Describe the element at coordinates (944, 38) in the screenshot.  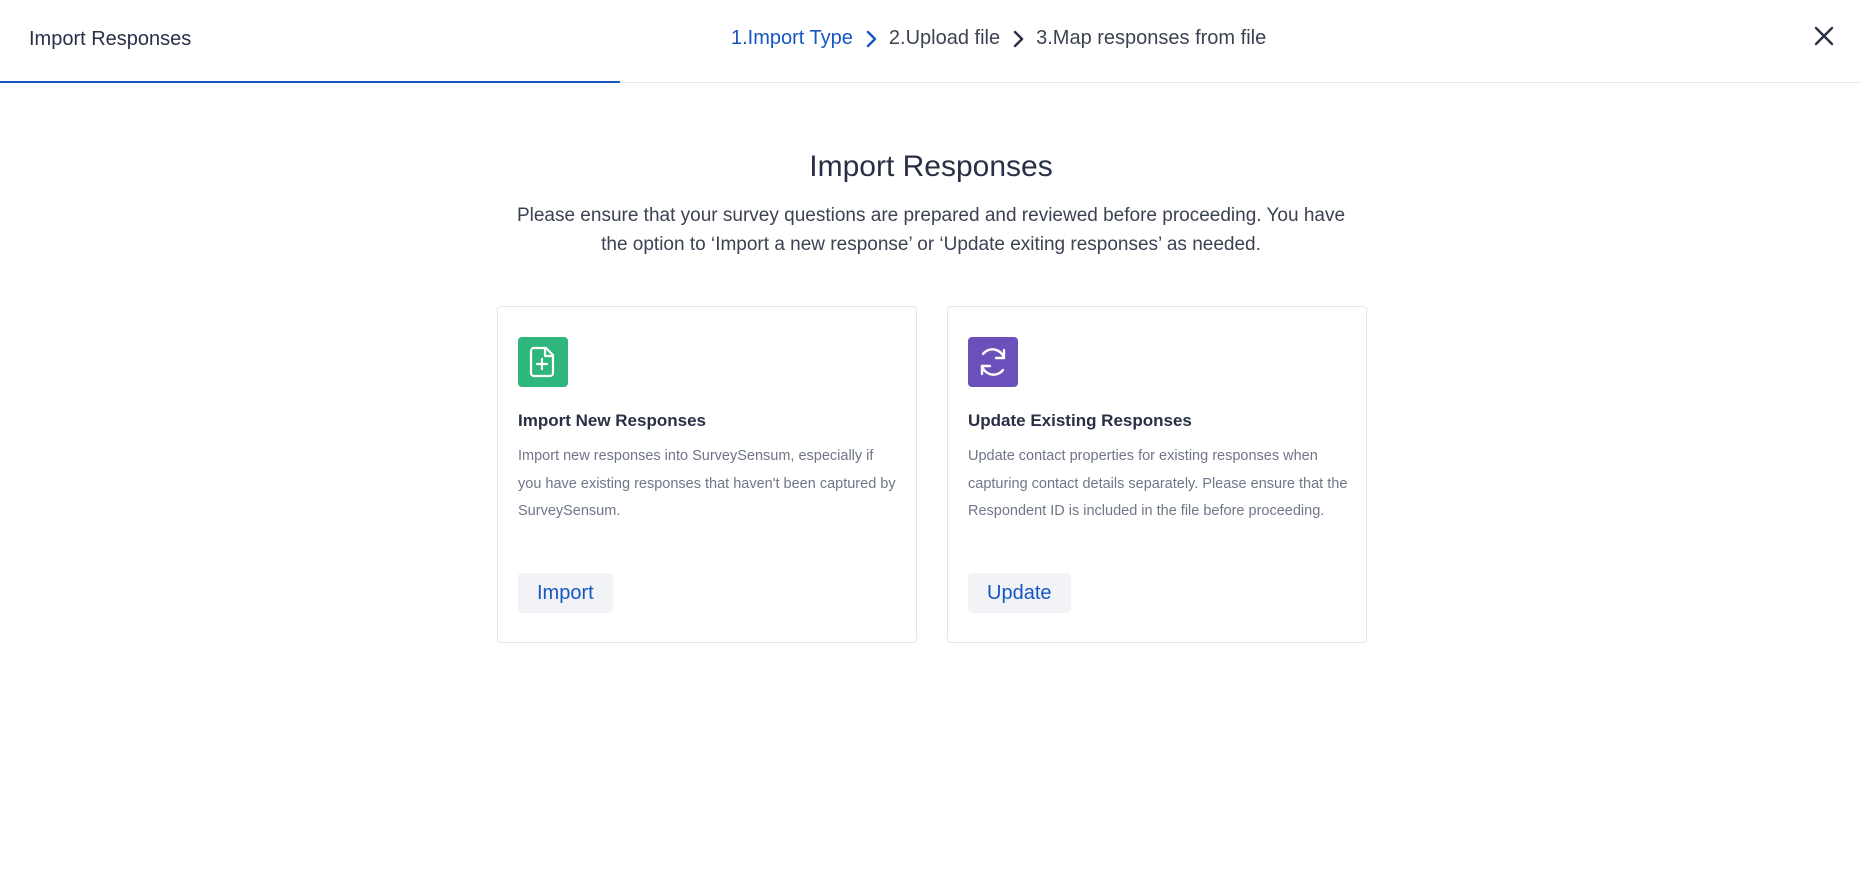
I see `step-upload-file: 2.Upload file` at that location.